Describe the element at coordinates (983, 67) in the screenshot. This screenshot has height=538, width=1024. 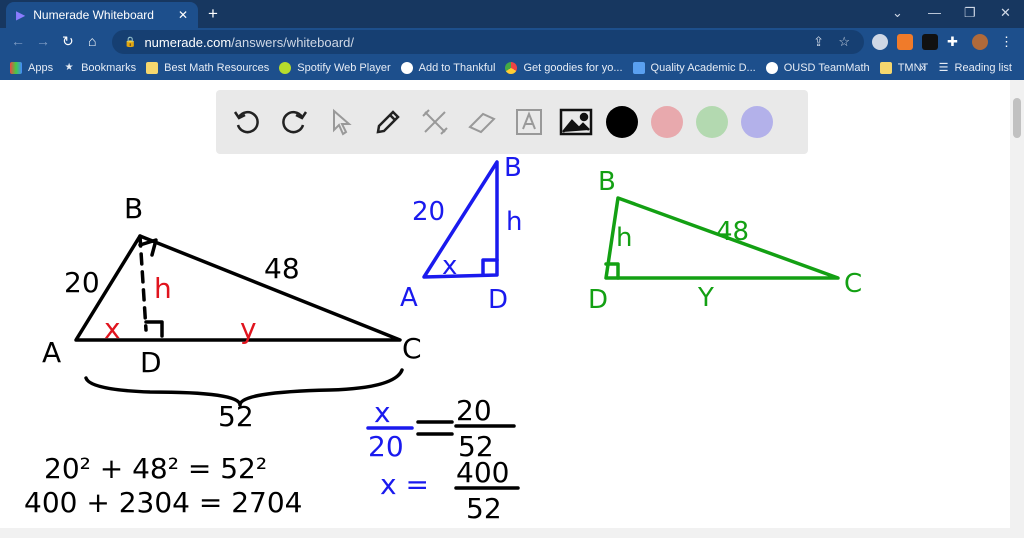
I see `reading-list-label: Reading list` at that location.